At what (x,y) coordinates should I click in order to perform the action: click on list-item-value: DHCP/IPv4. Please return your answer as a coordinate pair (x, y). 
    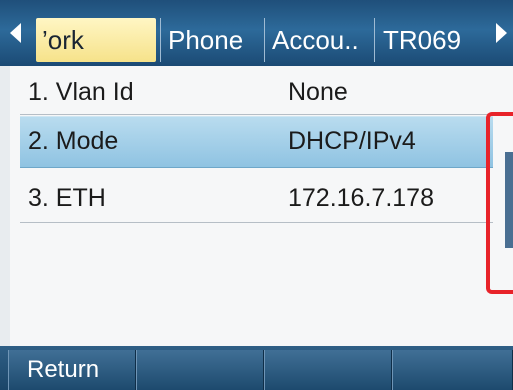
    Looking at the image, I should click on (352, 141).